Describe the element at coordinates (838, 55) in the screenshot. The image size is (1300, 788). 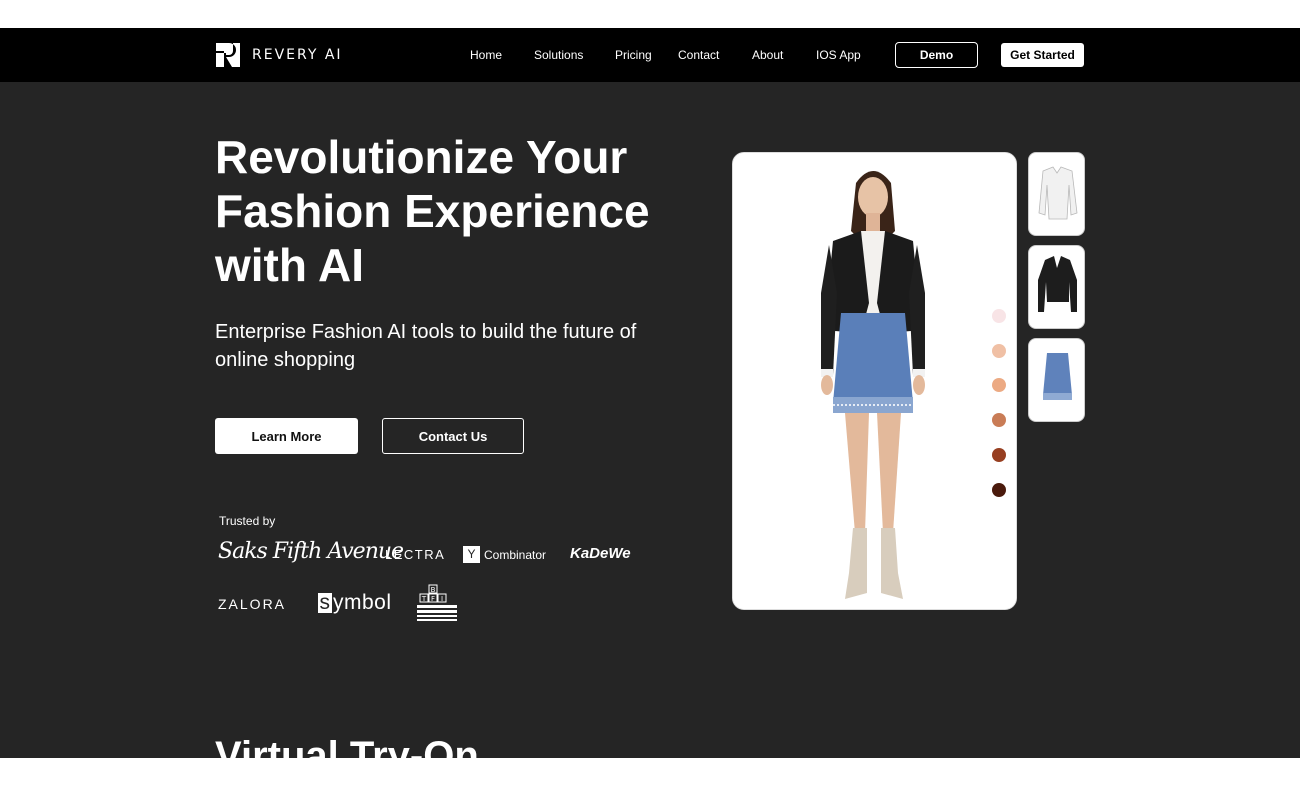
I see `nav-link-ios-app: IOS App` at that location.